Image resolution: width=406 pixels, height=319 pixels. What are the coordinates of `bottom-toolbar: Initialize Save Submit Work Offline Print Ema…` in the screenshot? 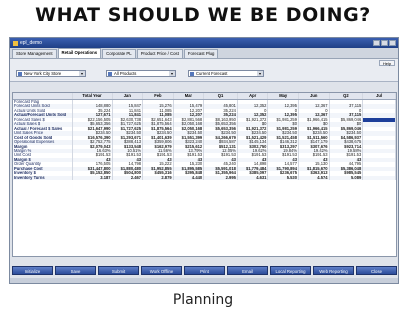 It's located at (204, 270).